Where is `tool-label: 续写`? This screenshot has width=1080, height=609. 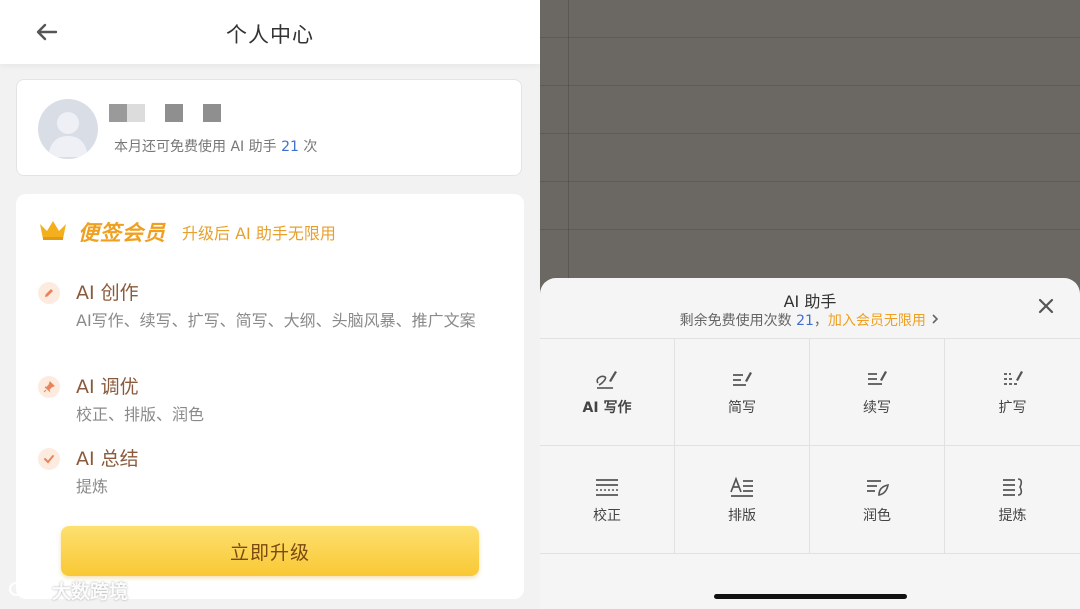 tool-label: 续写 is located at coordinates (877, 408).